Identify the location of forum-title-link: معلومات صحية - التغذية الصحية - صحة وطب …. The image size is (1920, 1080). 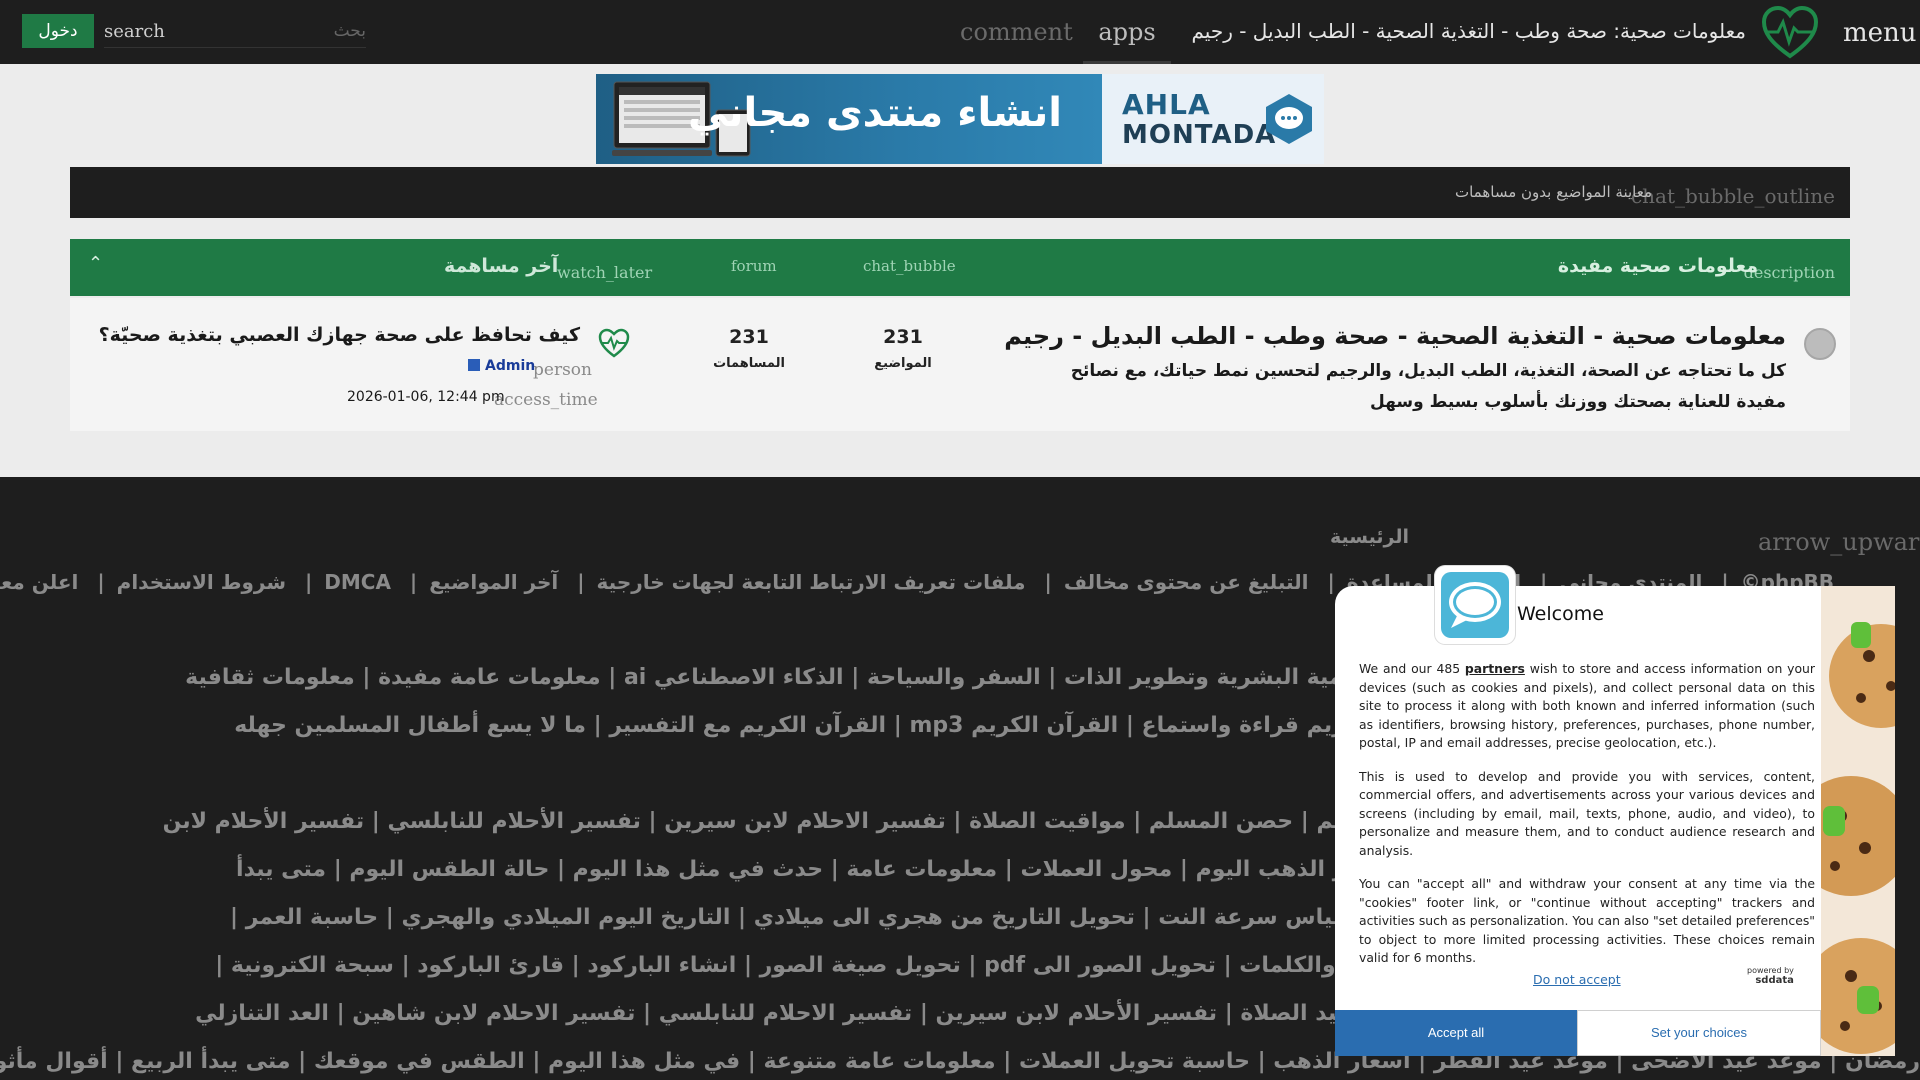
(1395, 336).